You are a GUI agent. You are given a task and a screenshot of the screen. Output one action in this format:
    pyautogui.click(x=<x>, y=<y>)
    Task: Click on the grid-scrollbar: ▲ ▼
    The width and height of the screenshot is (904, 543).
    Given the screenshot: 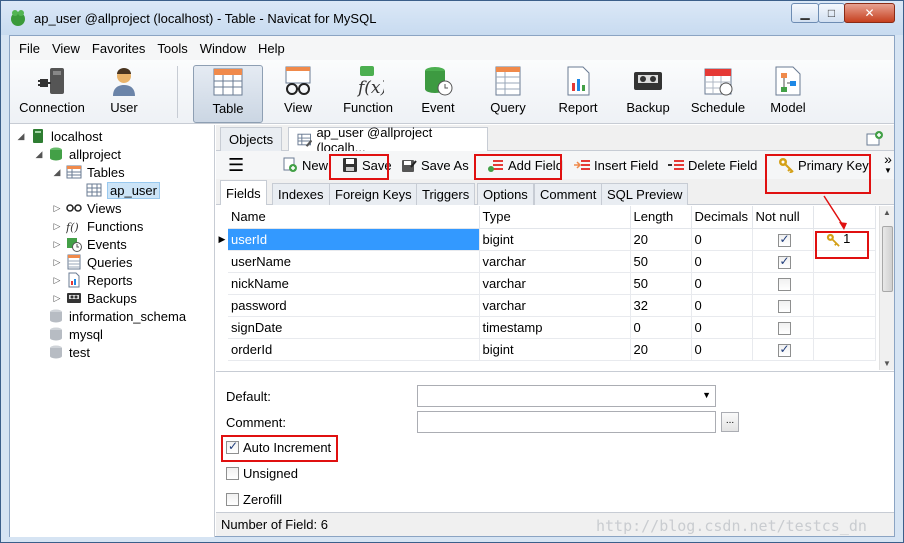 What is the action you would take?
    pyautogui.click(x=886, y=288)
    